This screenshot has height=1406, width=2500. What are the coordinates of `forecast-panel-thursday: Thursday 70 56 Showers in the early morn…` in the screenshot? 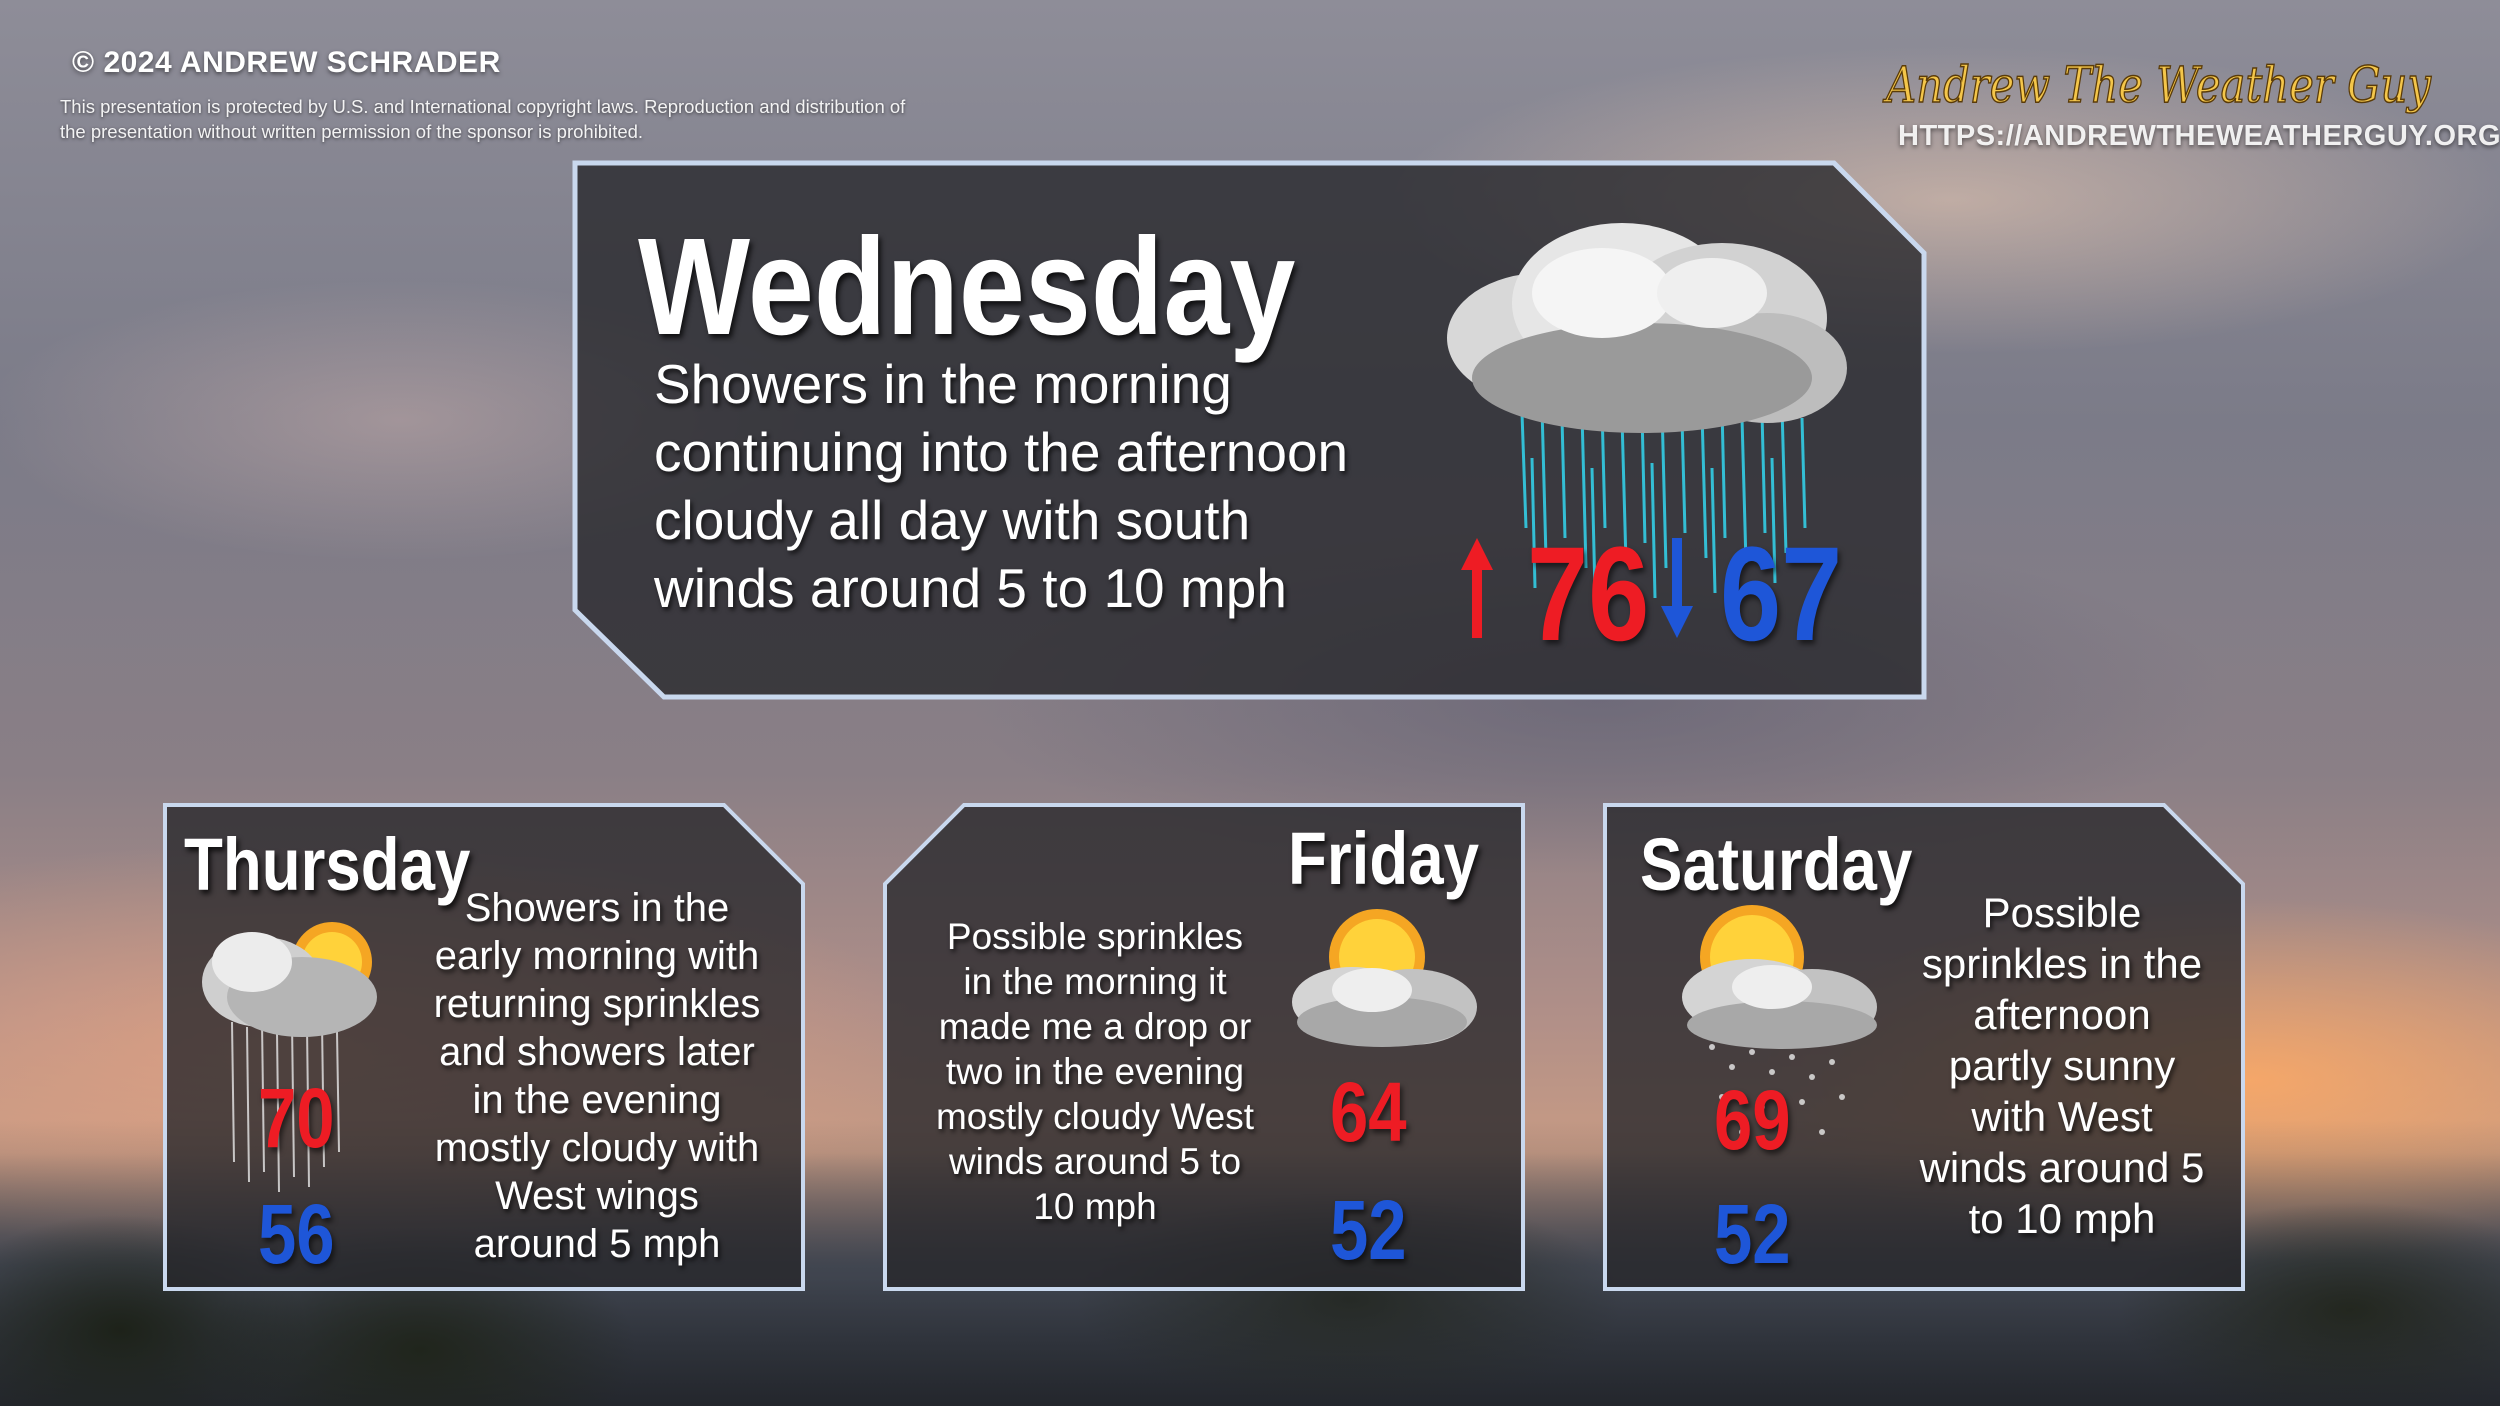 It's located at (484, 1047).